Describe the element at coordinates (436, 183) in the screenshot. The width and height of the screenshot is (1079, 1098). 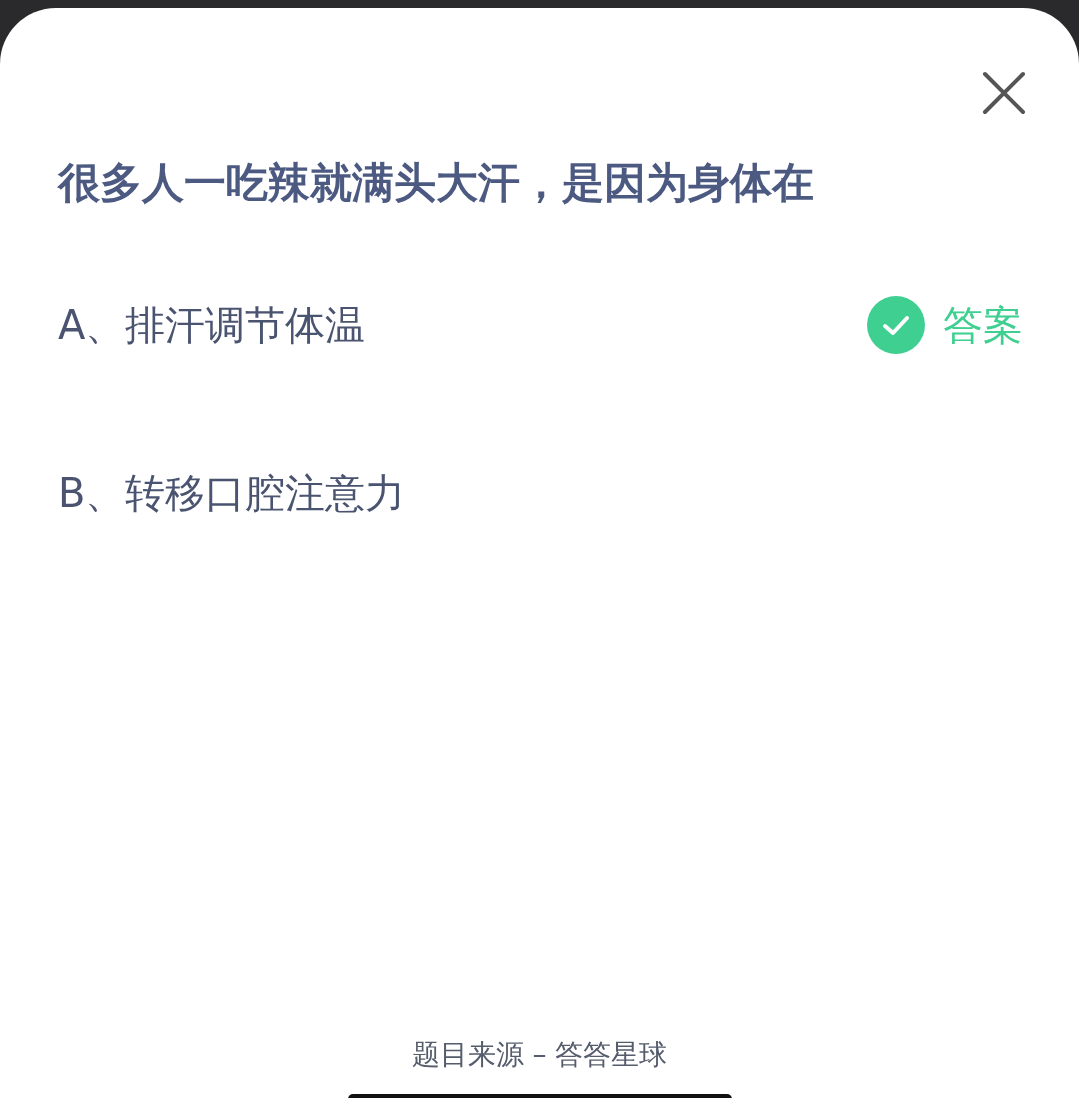
I see `question-title: 很多人一吃辣就满头大汗，是因为身体在` at that location.